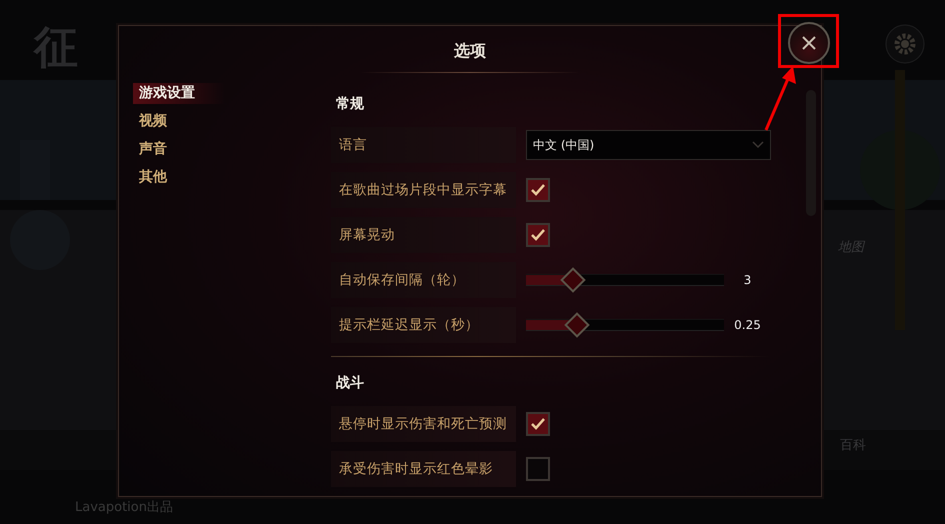 Image resolution: width=945 pixels, height=524 pixels. What do you see at coordinates (423, 145) in the screenshot?
I see `setting-label: 语言` at bounding box center [423, 145].